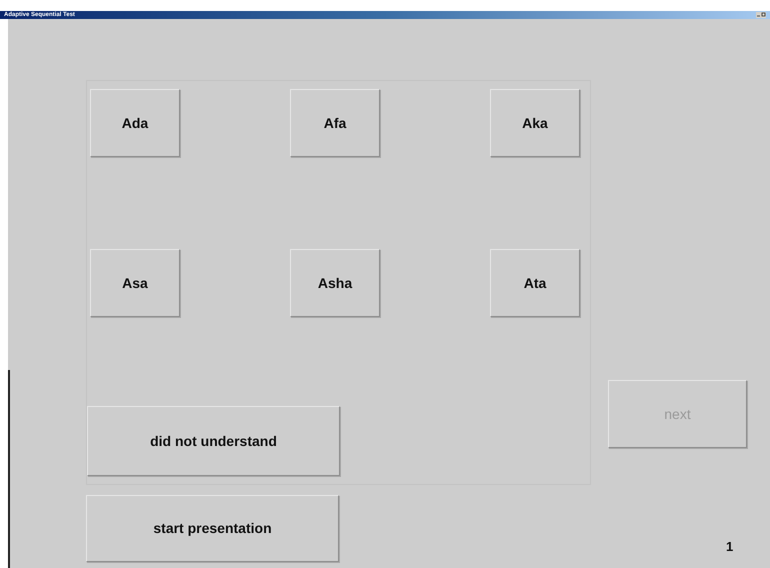 The height and width of the screenshot is (568, 770). What do you see at coordinates (761, 15) in the screenshot?
I see `window-controls-icon` at bounding box center [761, 15].